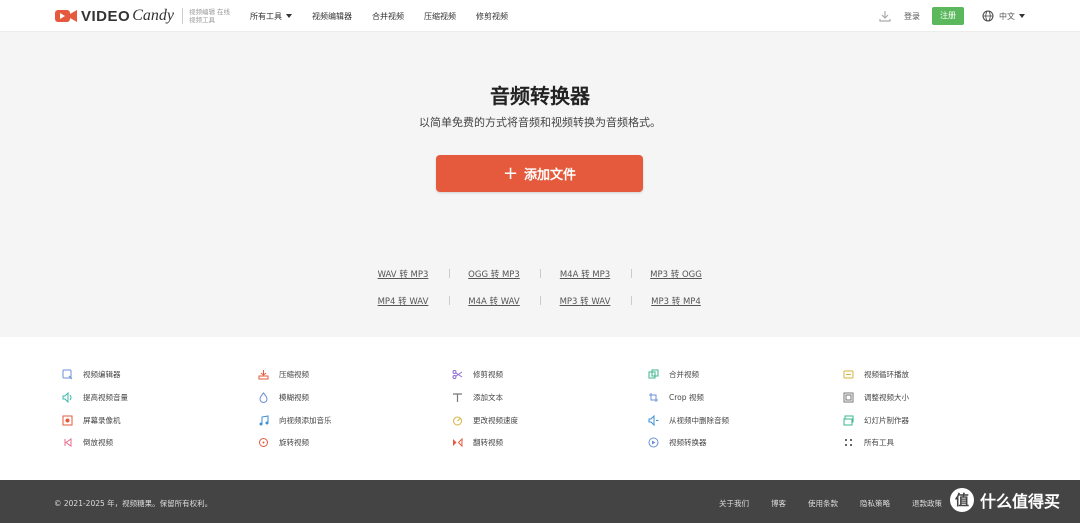  What do you see at coordinates (209, 16) in the screenshot?
I see `logo-tagline: 视频编辑 在线视频工具` at bounding box center [209, 16].